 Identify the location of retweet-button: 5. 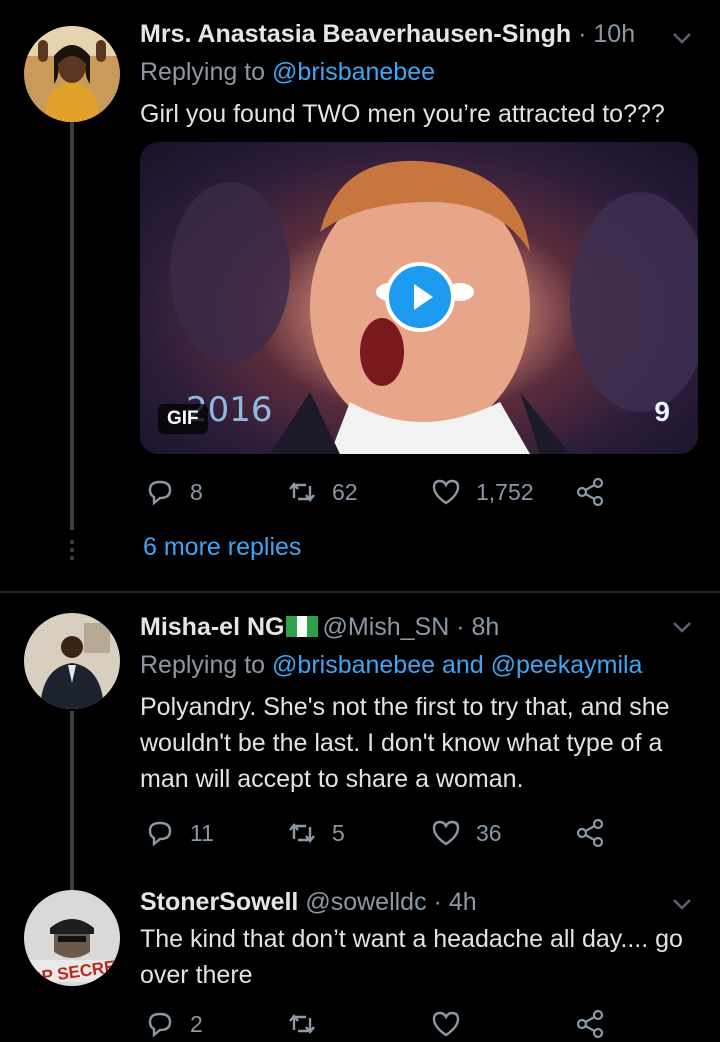
(315, 833).